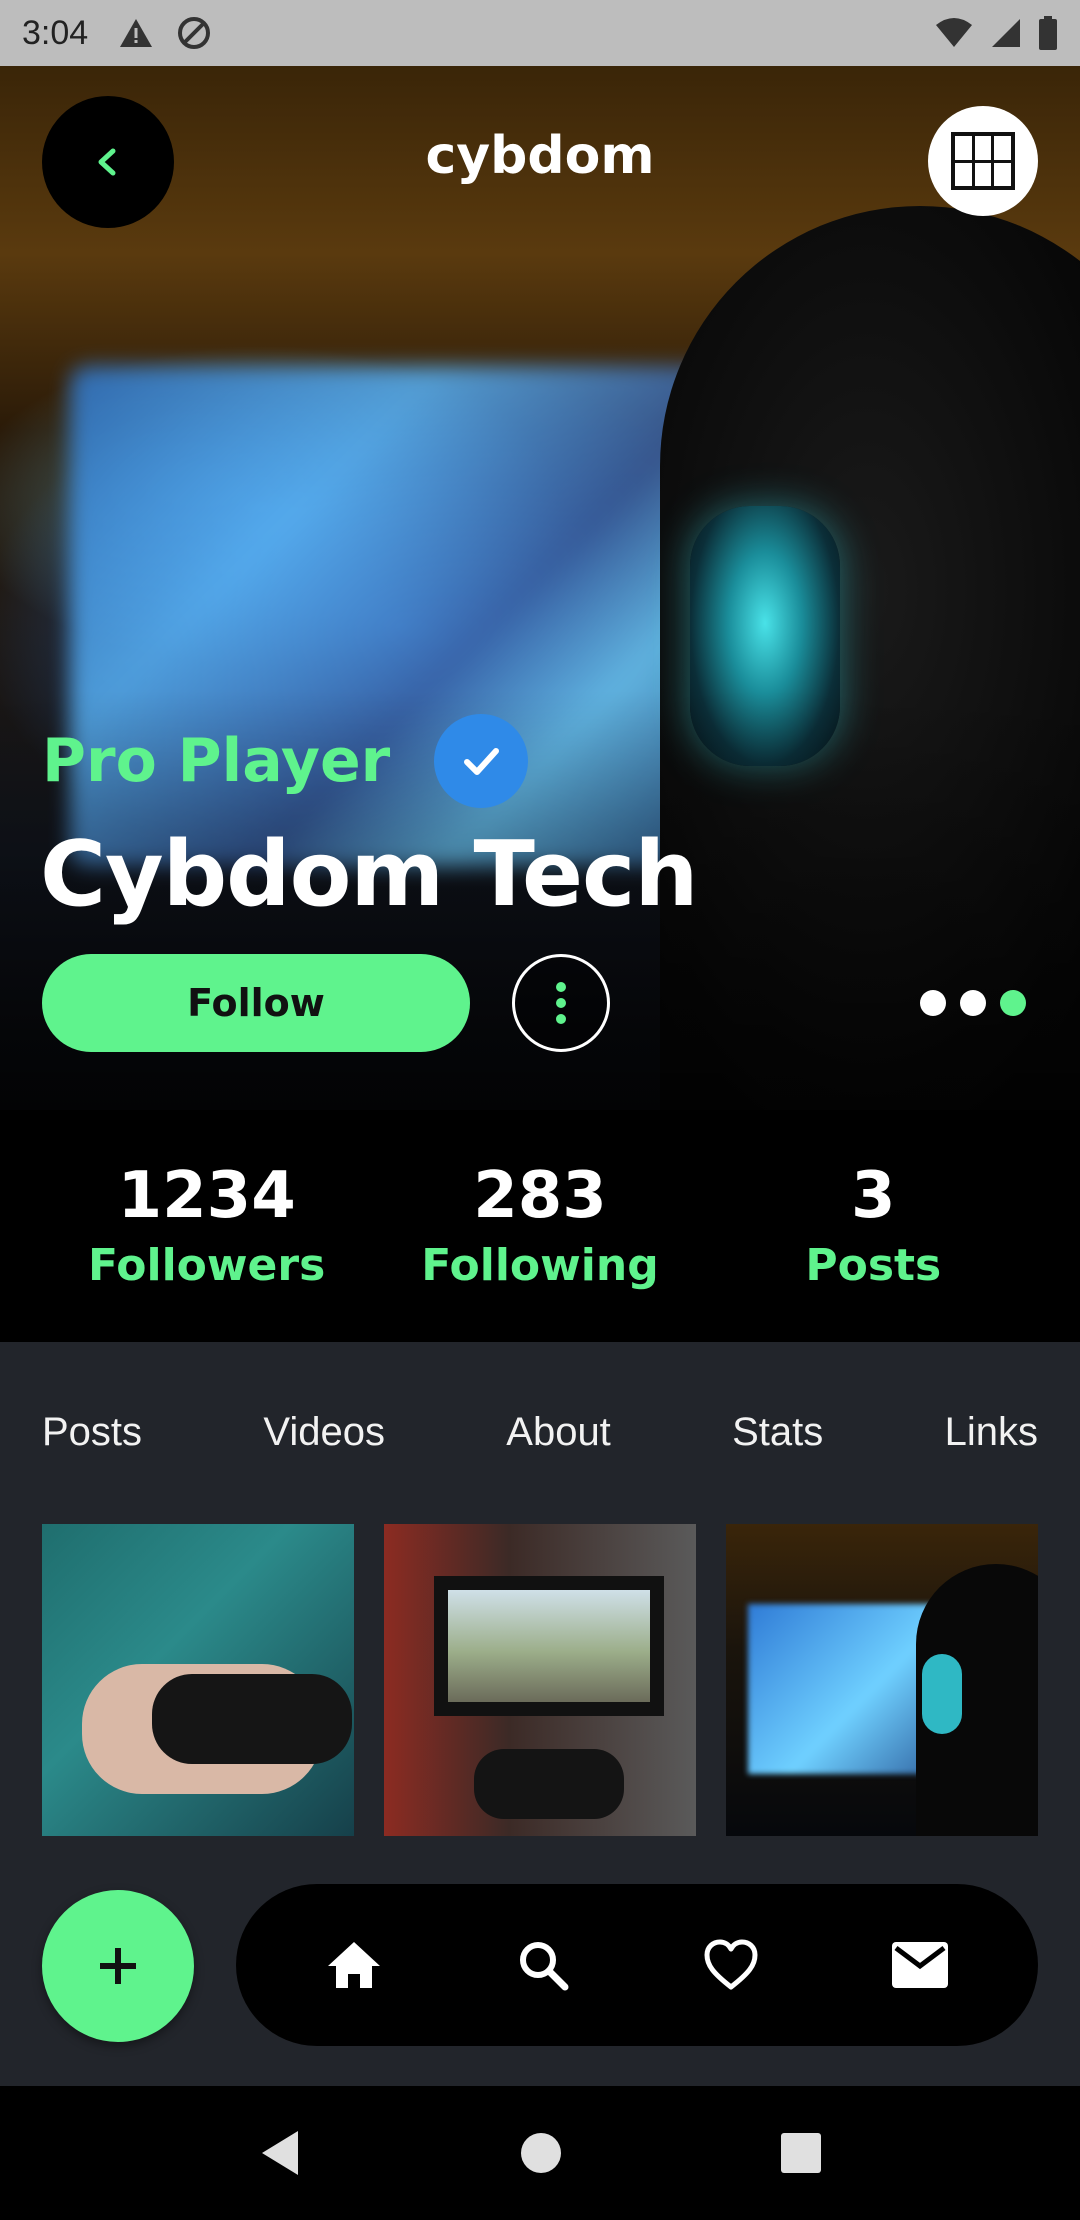 The height and width of the screenshot is (2220, 1080). Describe the element at coordinates (540, 1265) in the screenshot. I see `stat-label: Following` at that location.